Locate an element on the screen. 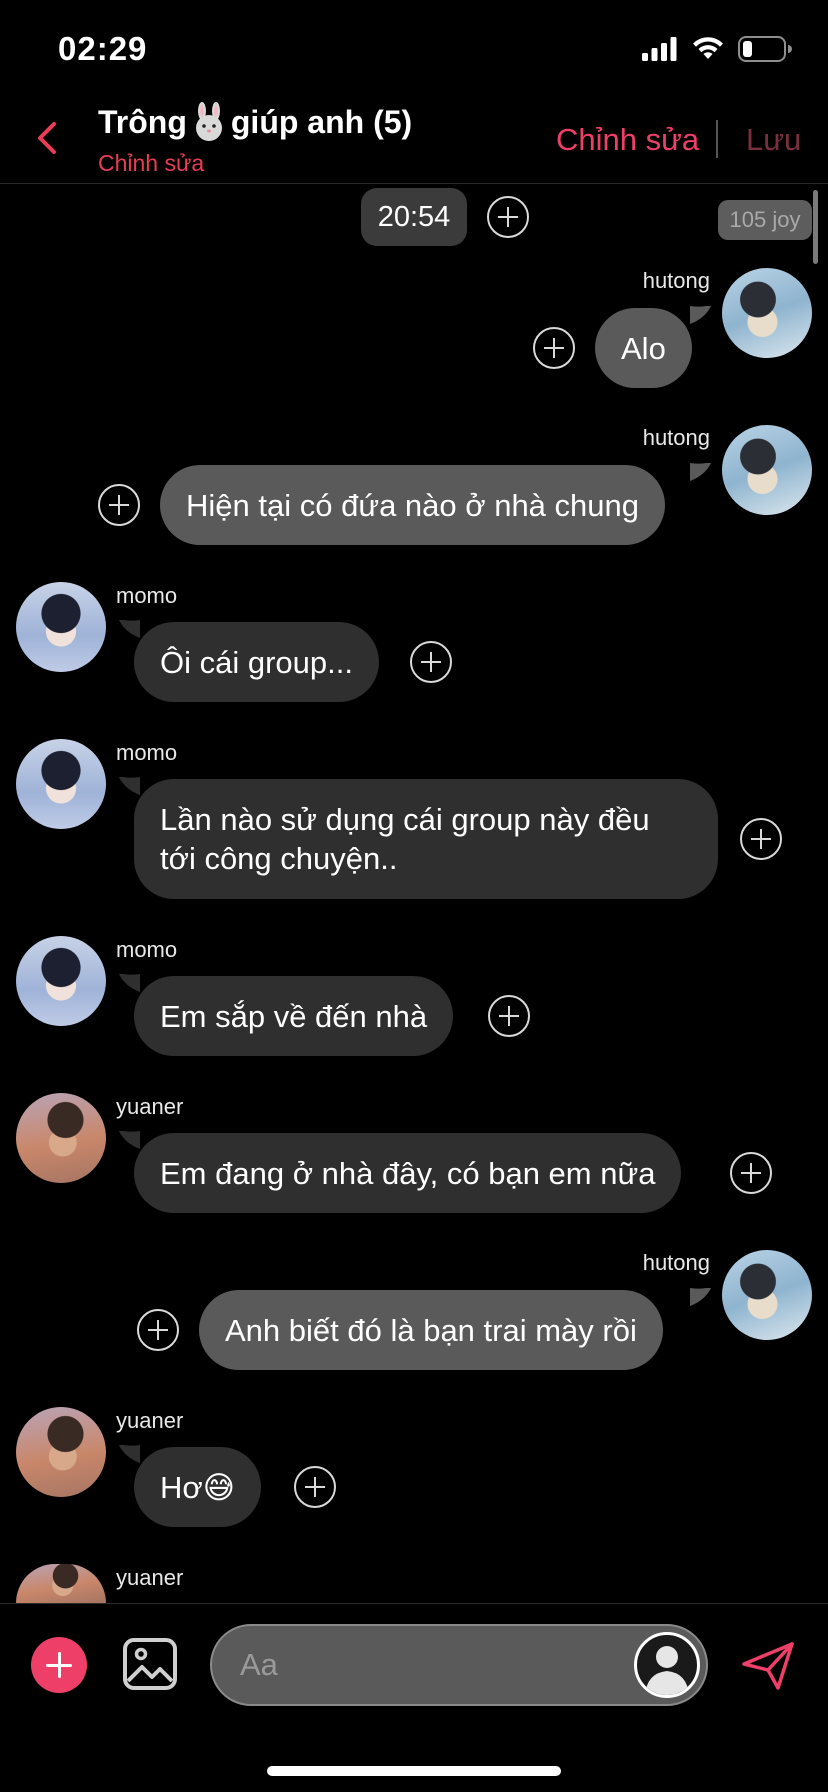 The image size is (828, 1792). save-button: Lưu is located at coordinates (773, 140).